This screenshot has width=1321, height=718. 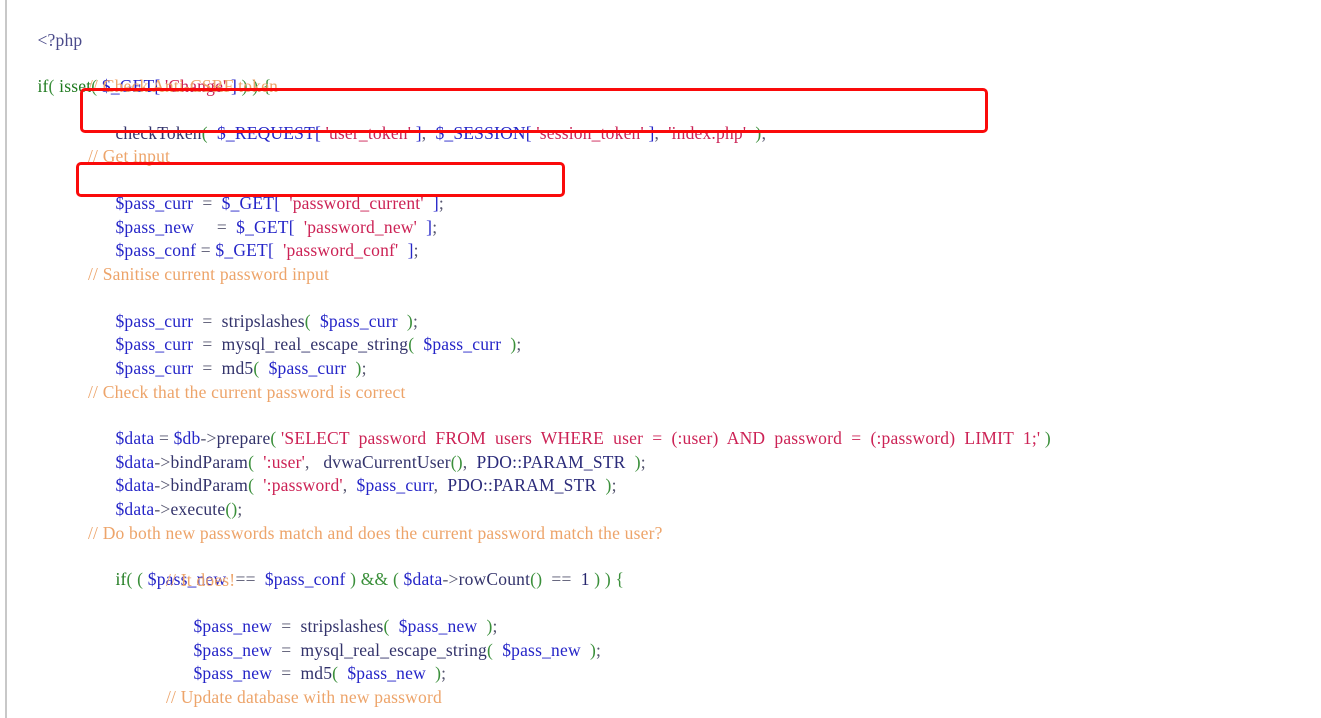 I want to click on code-line: $pass_conf = $_GET[ 'password_conf' ];, so click(x=253, y=238).